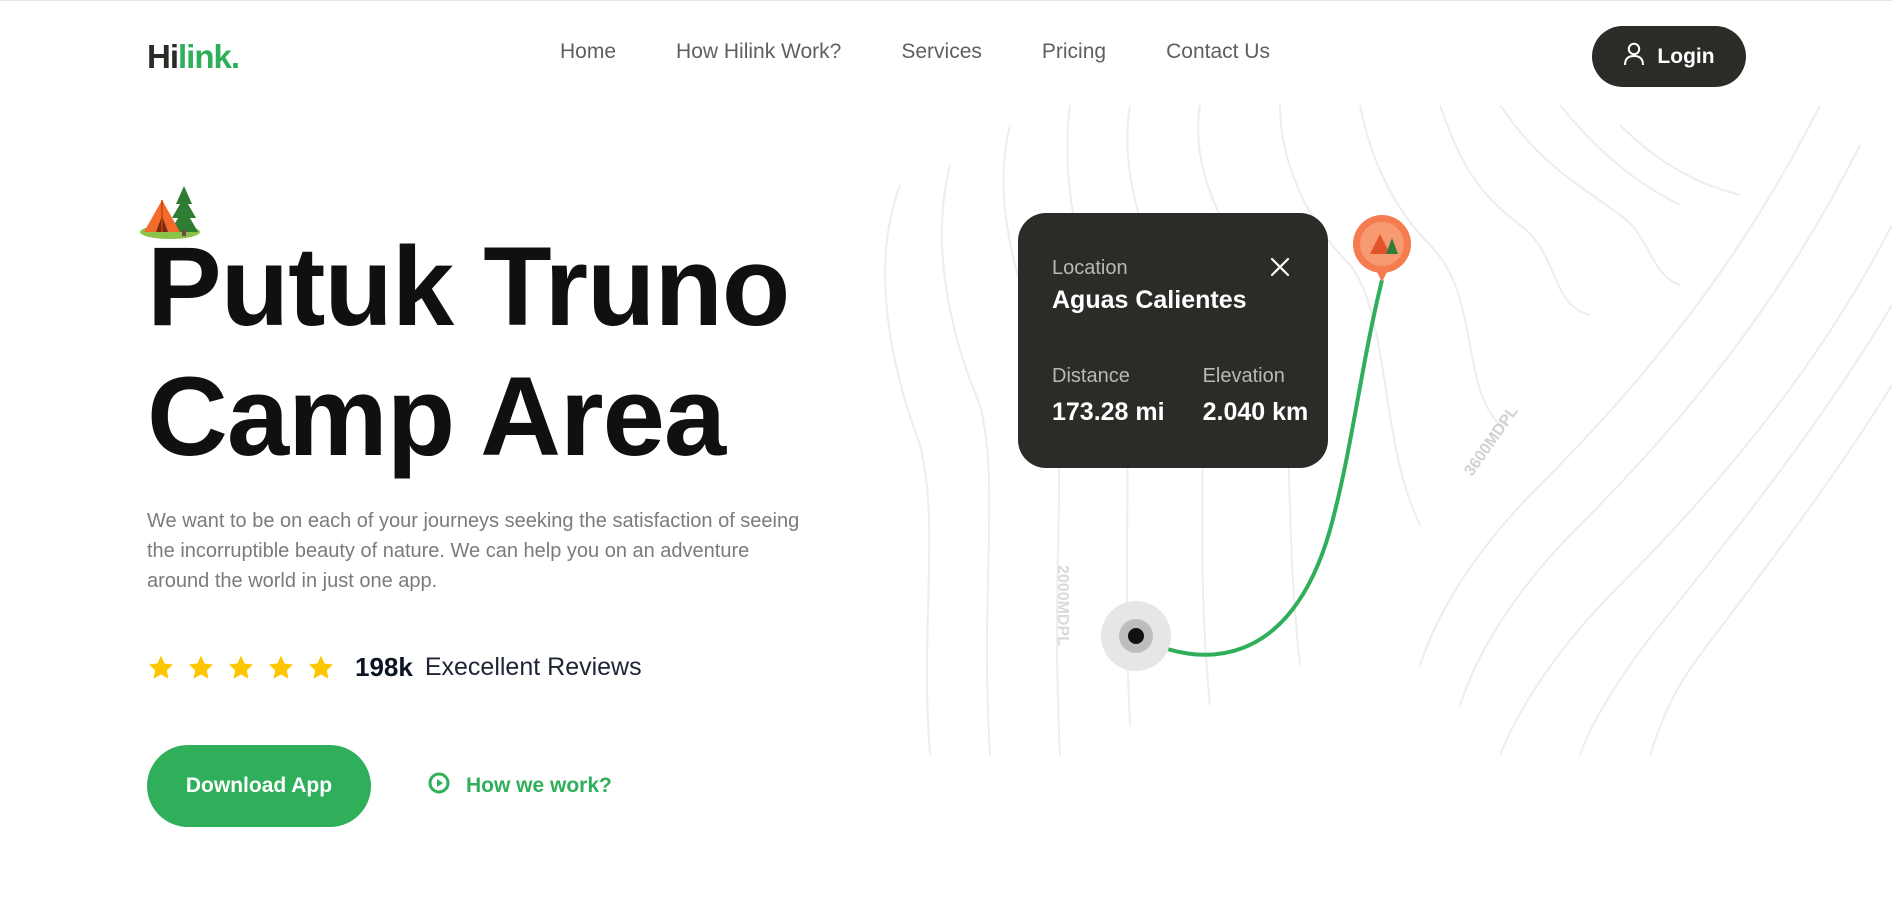 The height and width of the screenshot is (923, 1892). What do you see at coordinates (436, 416) in the screenshot?
I see `hero-title-line-2: Camp Area` at bounding box center [436, 416].